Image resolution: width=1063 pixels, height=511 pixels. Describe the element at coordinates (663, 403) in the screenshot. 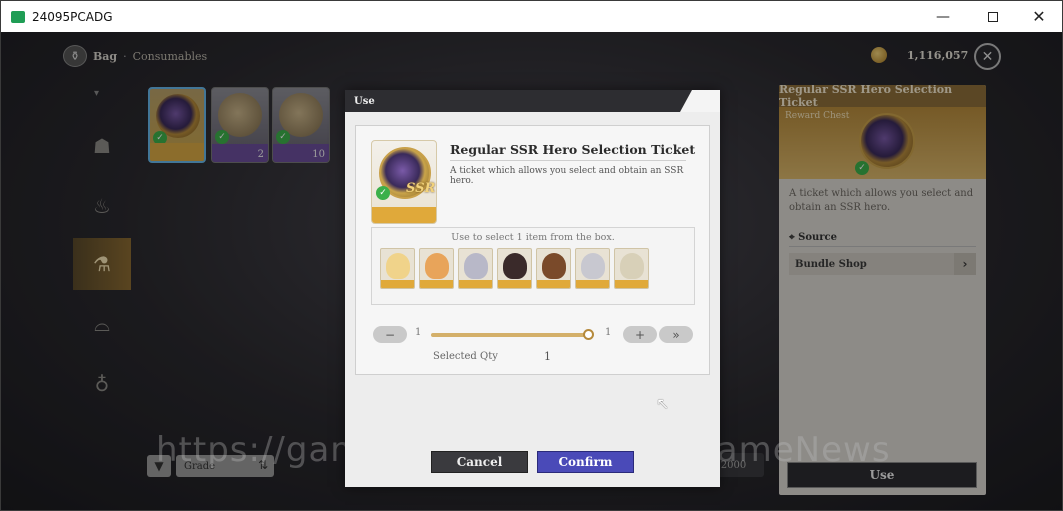

I see `mouse-cursor-icon: ↖` at that location.